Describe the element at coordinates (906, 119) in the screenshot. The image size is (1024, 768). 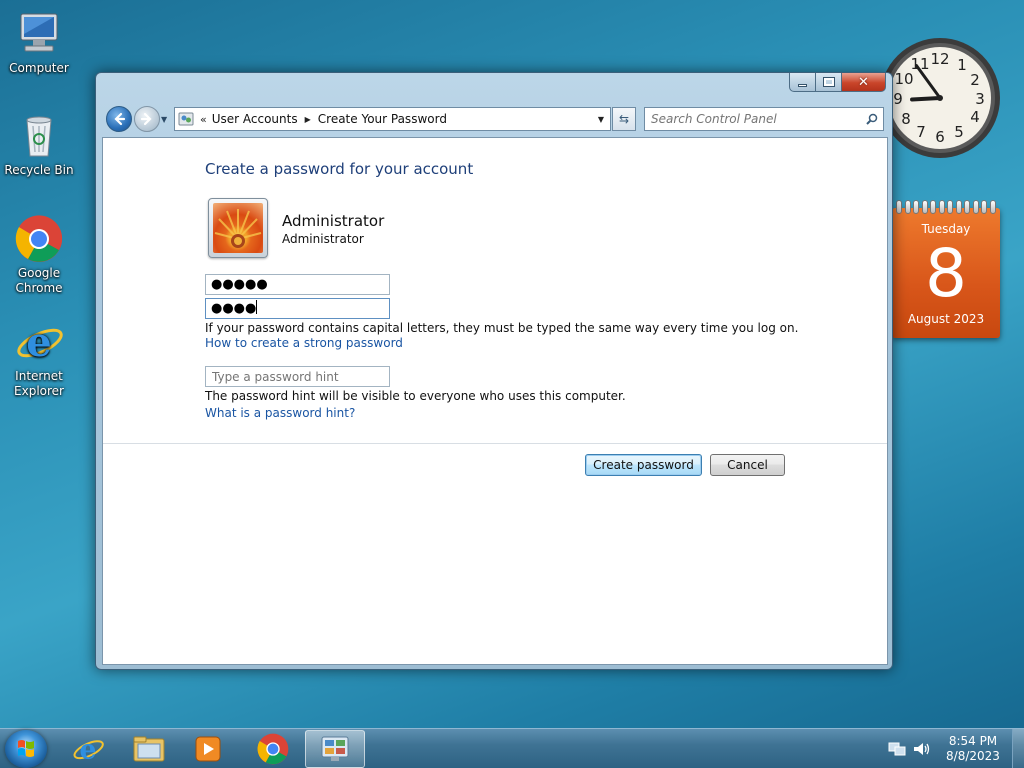
I see `svg-text: 8` at that location.